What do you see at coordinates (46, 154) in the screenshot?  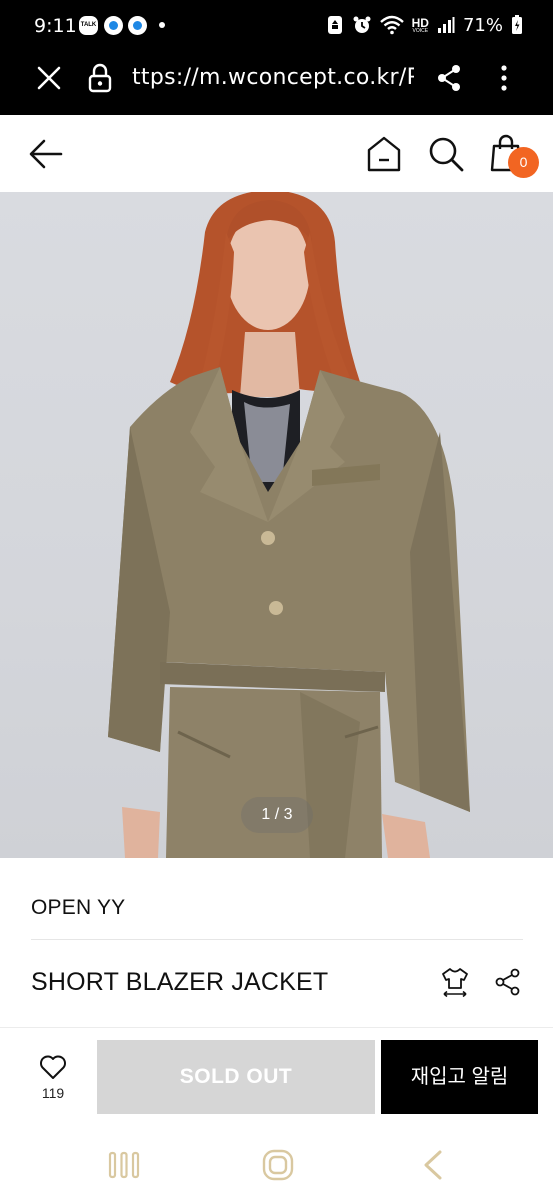 I see `back-arrow-icon` at bounding box center [46, 154].